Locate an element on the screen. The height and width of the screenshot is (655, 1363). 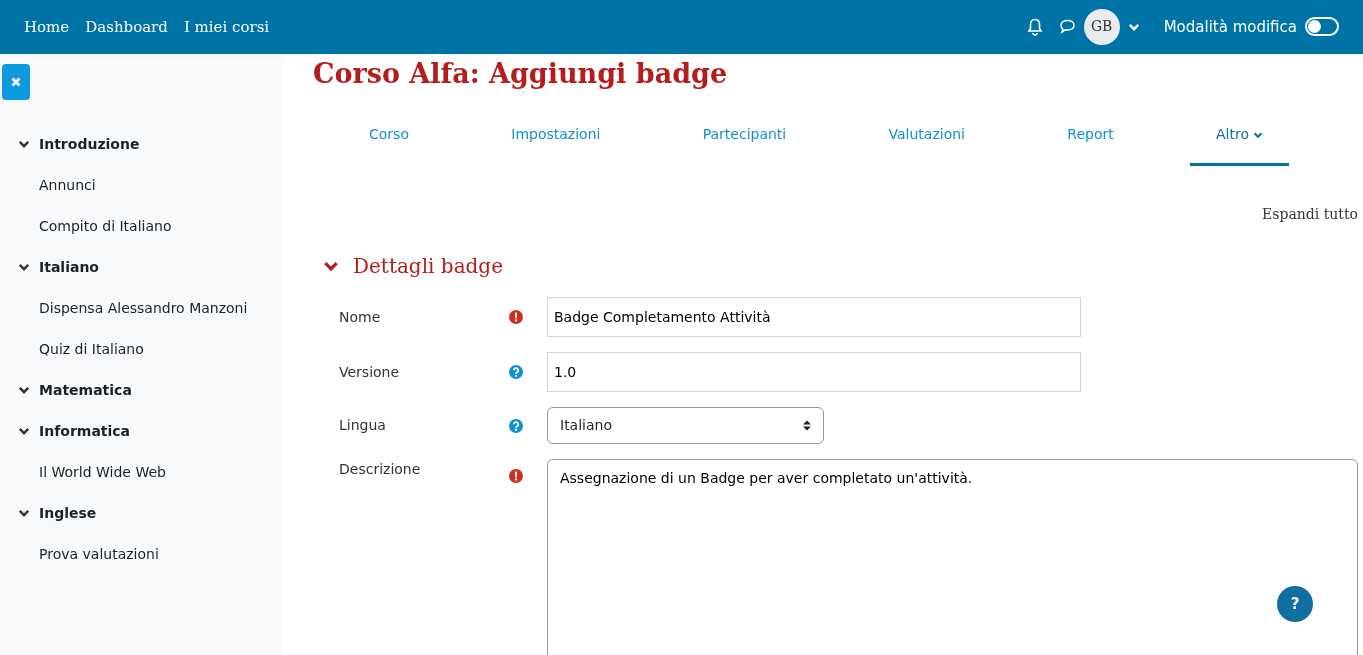
edit-mode-label: Modalità modifica is located at coordinates (1230, 27).